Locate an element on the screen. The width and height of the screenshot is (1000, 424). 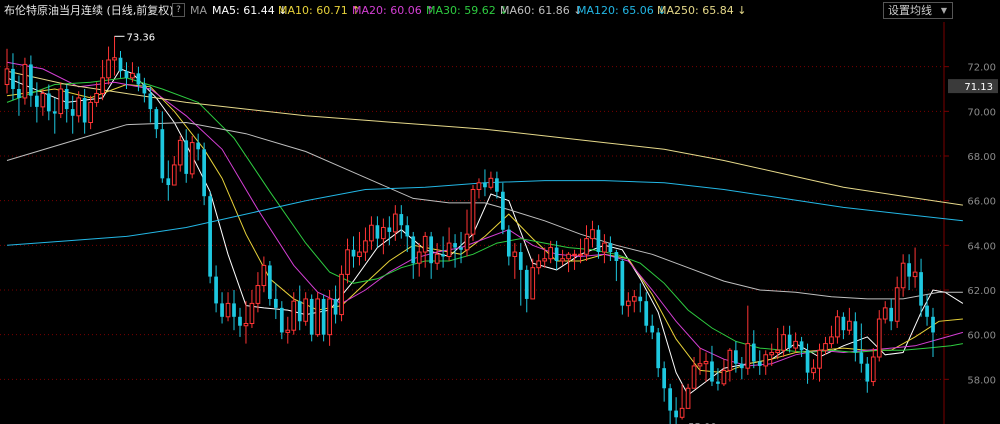
y-tick-label: 64.00 is located at coordinates (981, 246).